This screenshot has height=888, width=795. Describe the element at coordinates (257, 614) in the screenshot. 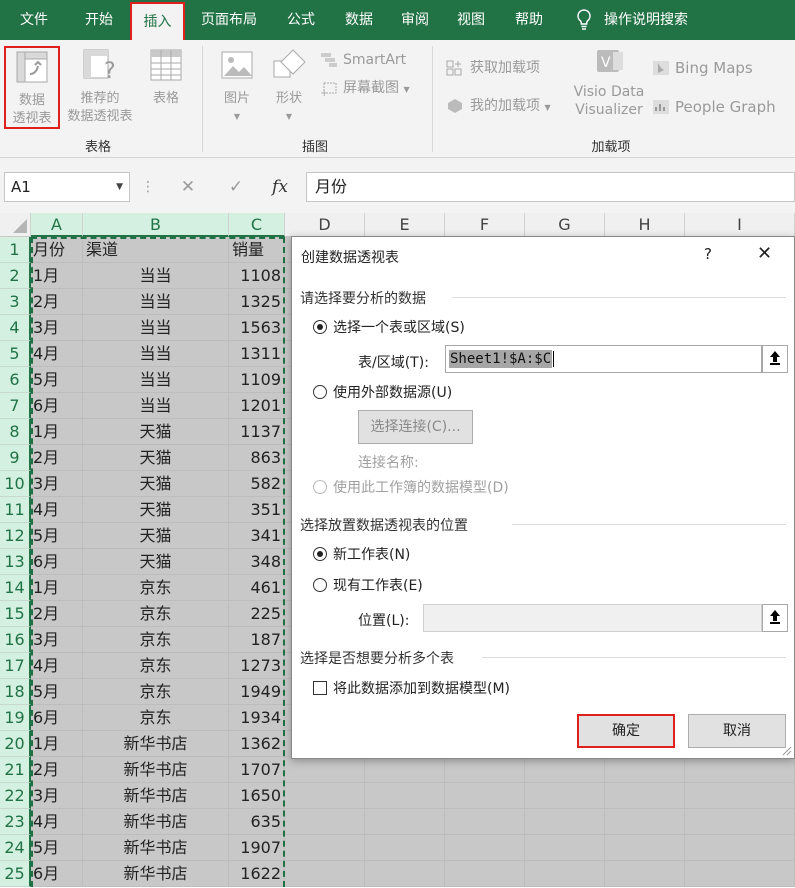

I see `table-cell: 225` at that location.